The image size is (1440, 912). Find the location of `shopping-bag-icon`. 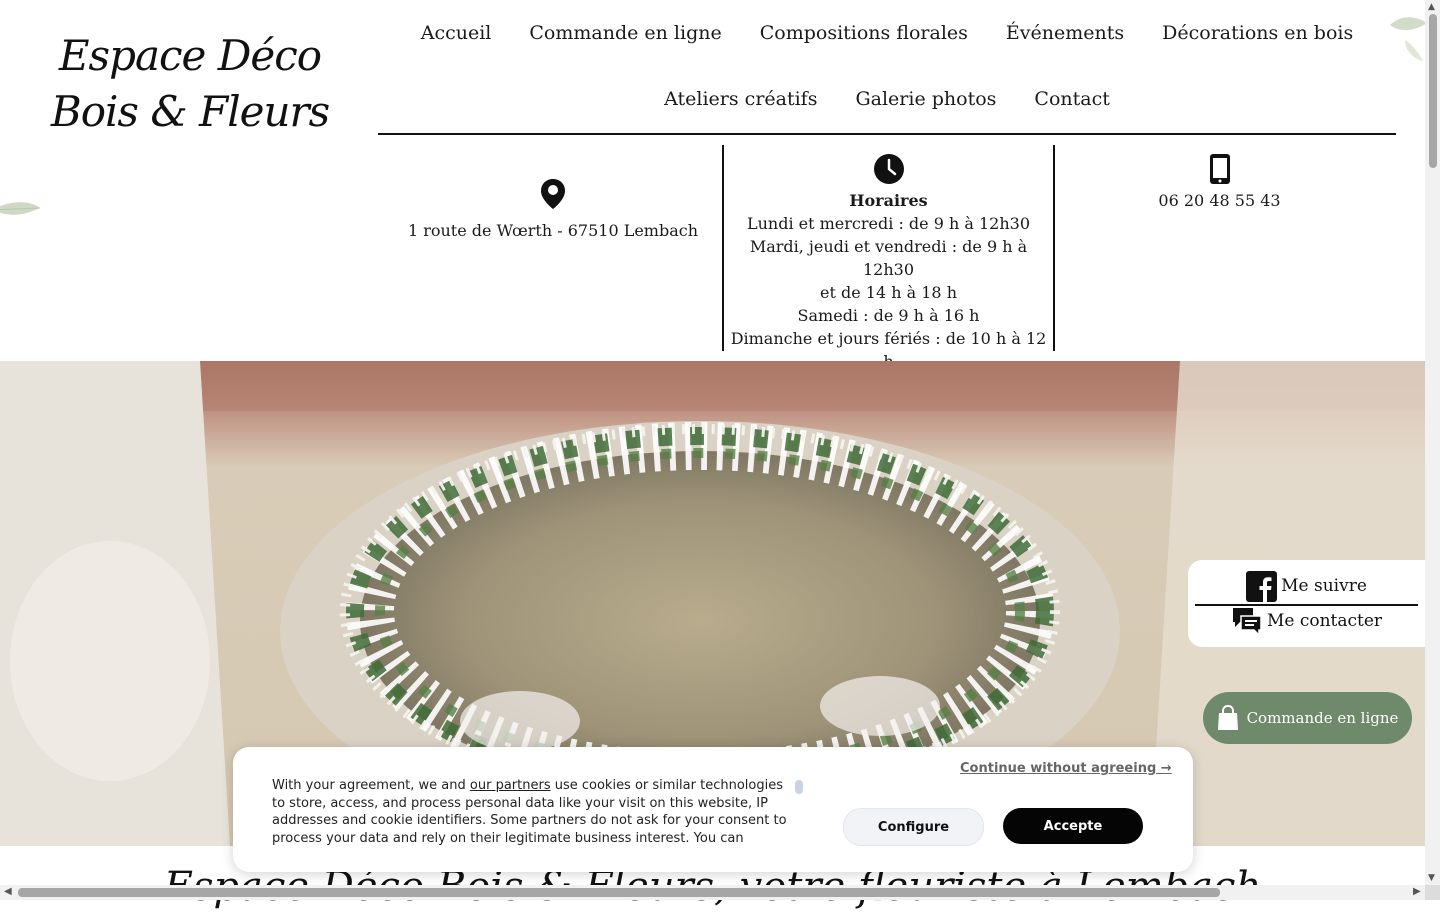

shopping-bag-icon is located at coordinates (1227, 717).